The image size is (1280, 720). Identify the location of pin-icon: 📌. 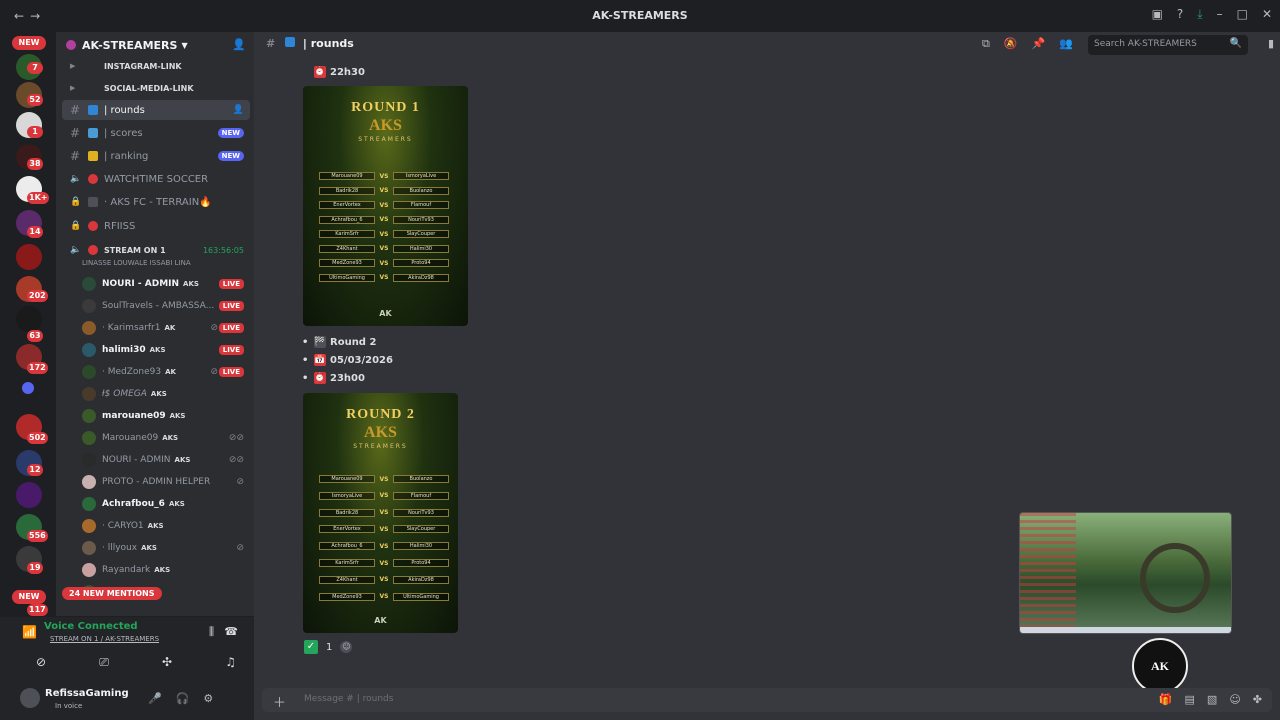
(1039, 44).